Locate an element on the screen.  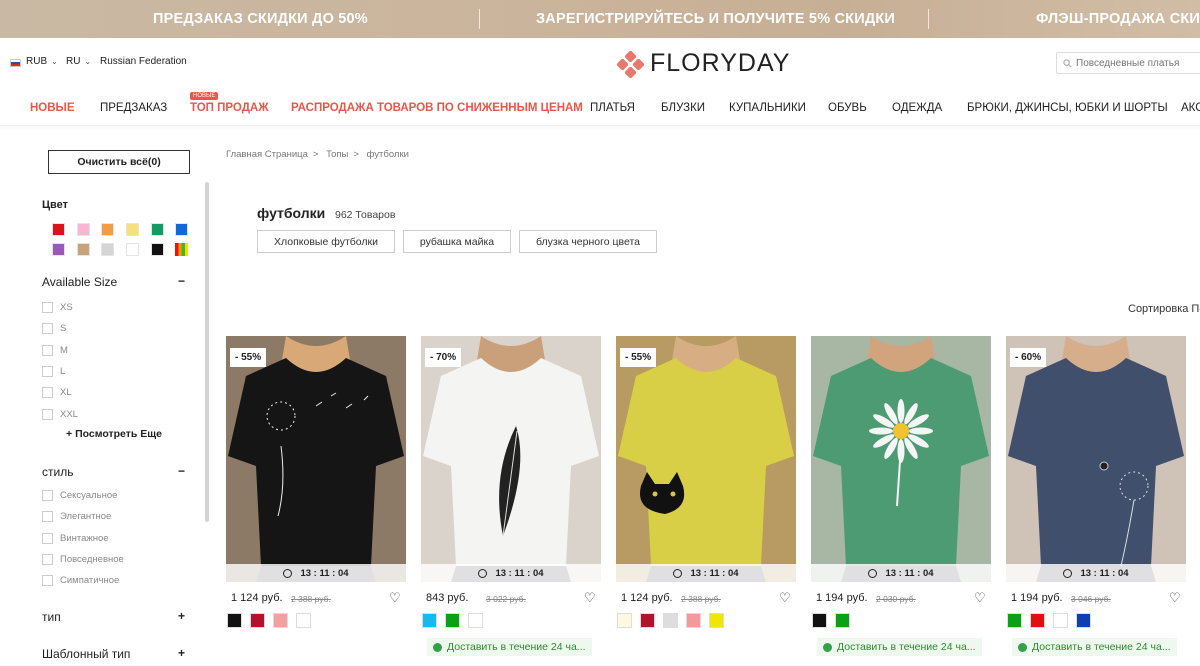
style-option: Элегантное is located at coordinates (76, 517).